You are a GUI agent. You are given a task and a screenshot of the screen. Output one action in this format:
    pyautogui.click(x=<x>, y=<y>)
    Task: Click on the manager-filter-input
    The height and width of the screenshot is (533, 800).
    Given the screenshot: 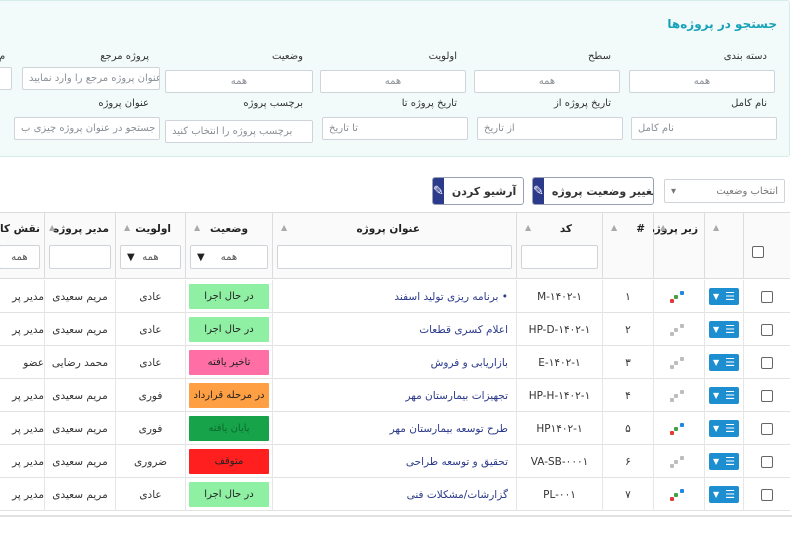 What is the action you would take?
    pyautogui.click(x=80, y=257)
    